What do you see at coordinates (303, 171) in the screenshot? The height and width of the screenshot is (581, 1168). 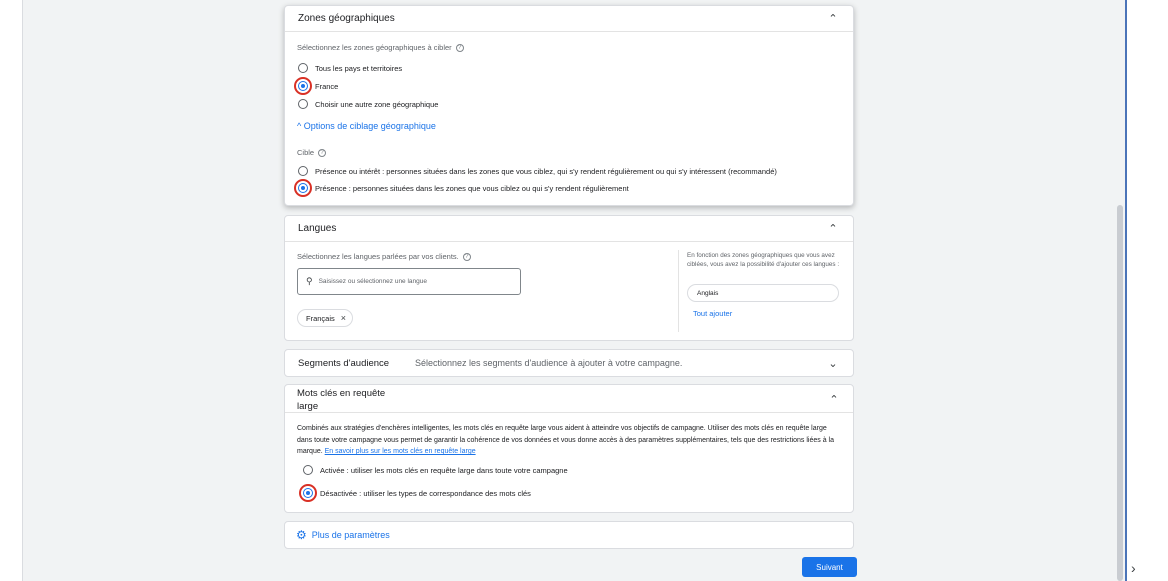 I see `radio-presence-interest` at bounding box center [303, 171].